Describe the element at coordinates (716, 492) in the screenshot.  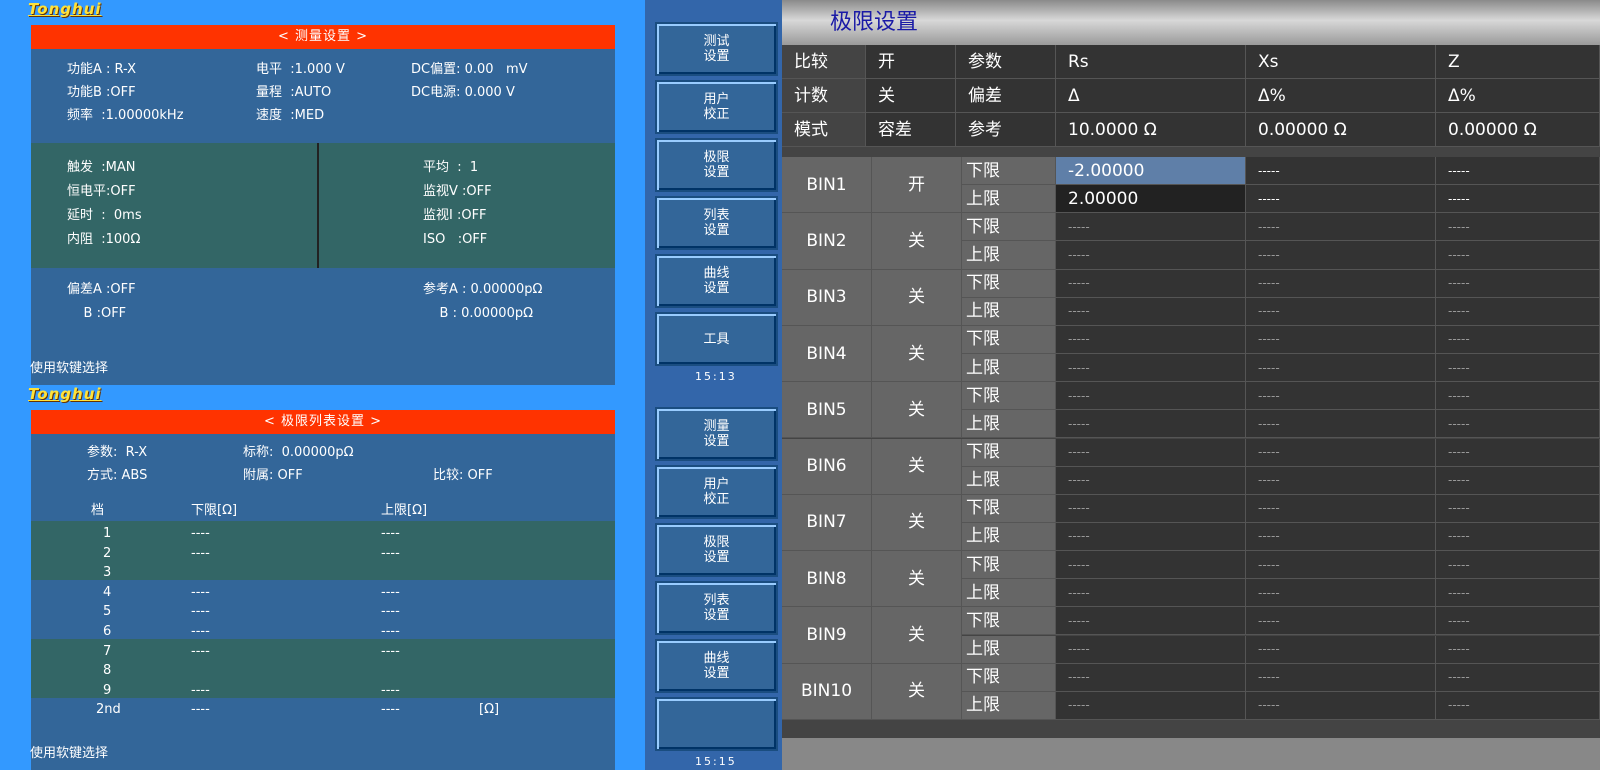
I see `softkey-2: 用户 校正` at that location.